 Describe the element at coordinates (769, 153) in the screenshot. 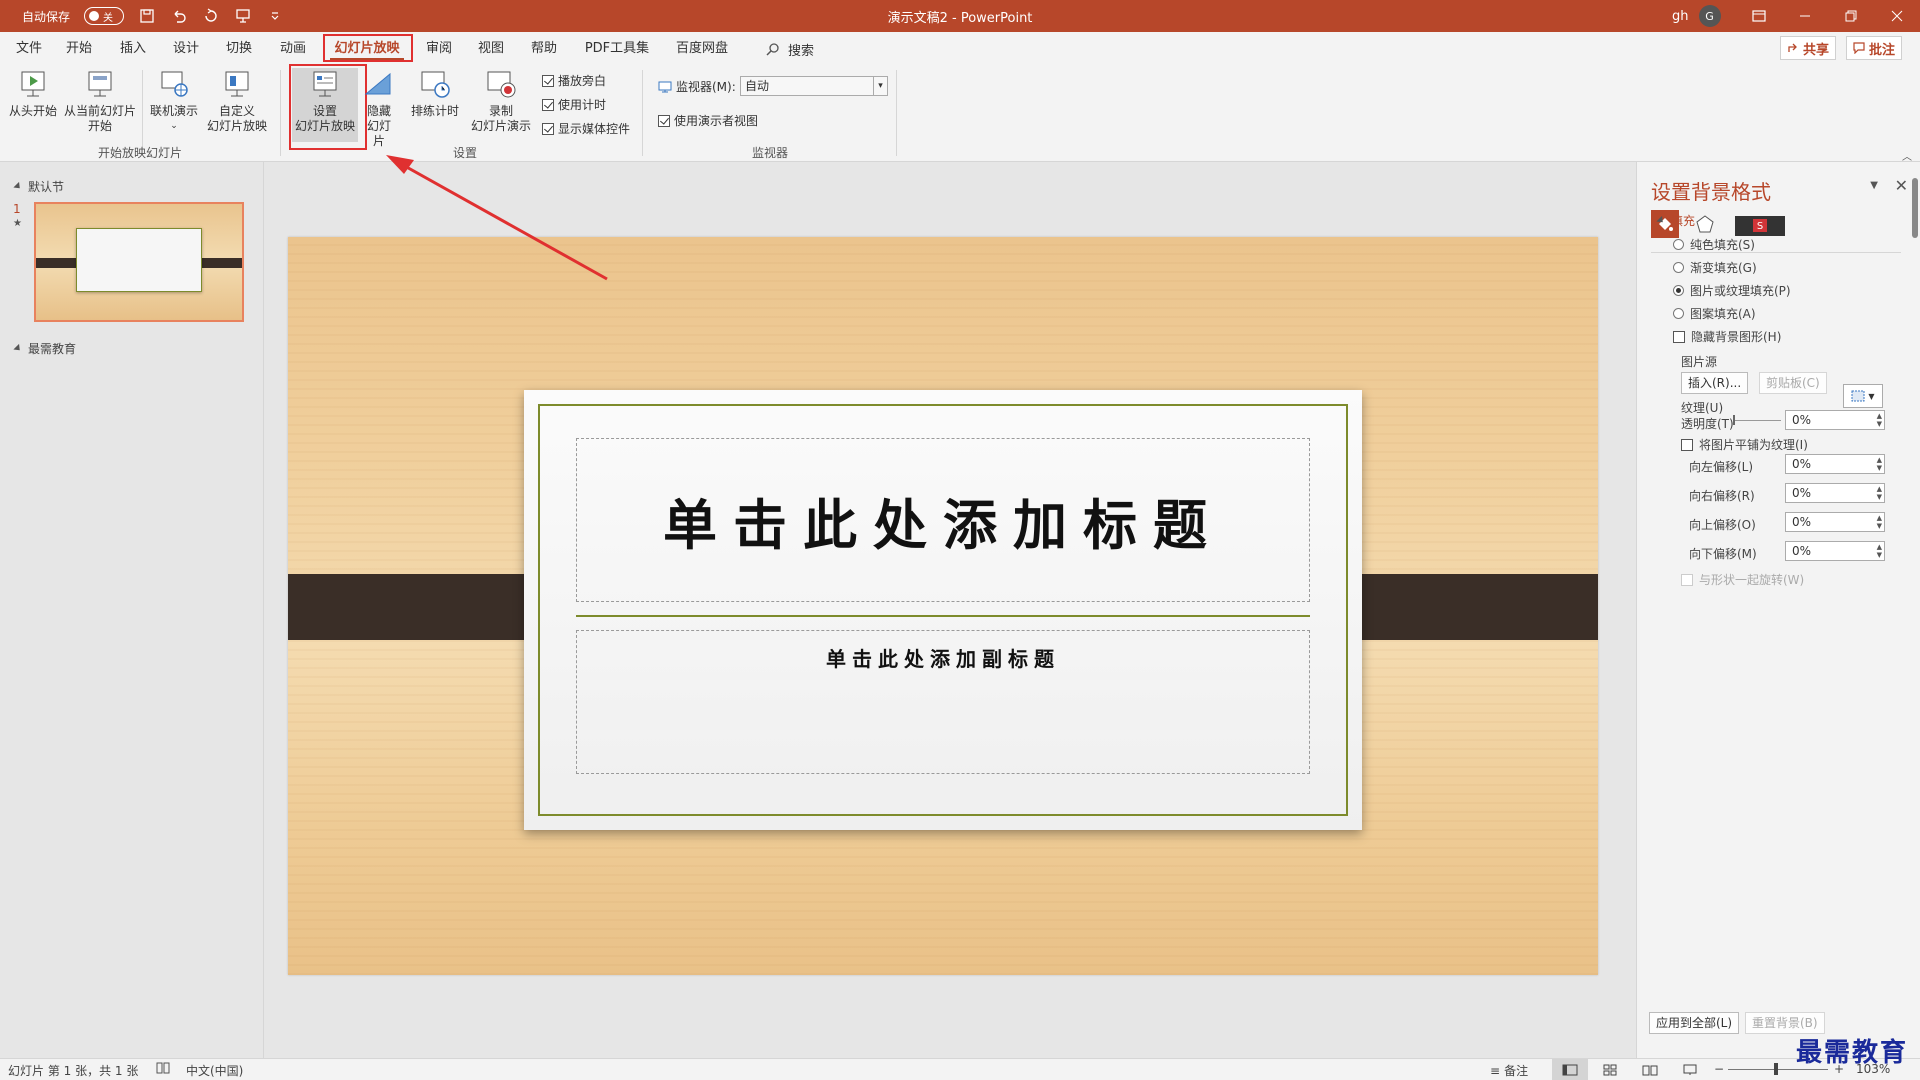

I see `group-label-monitor: 监视器` at that location.